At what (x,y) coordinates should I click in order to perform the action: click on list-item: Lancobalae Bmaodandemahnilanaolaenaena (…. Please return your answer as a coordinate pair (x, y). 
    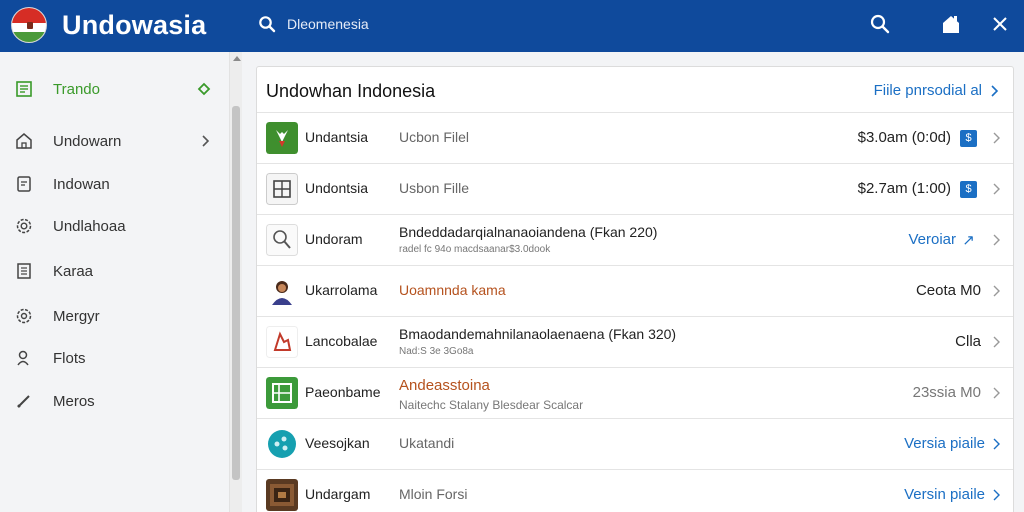
    Looking at the image, I should click on (635, 341).